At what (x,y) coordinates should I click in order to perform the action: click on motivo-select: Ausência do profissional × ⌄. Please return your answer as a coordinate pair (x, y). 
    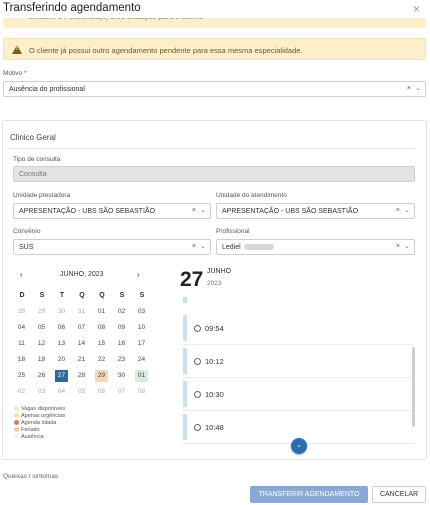
    Looking at the image, I should click on (214, 89).